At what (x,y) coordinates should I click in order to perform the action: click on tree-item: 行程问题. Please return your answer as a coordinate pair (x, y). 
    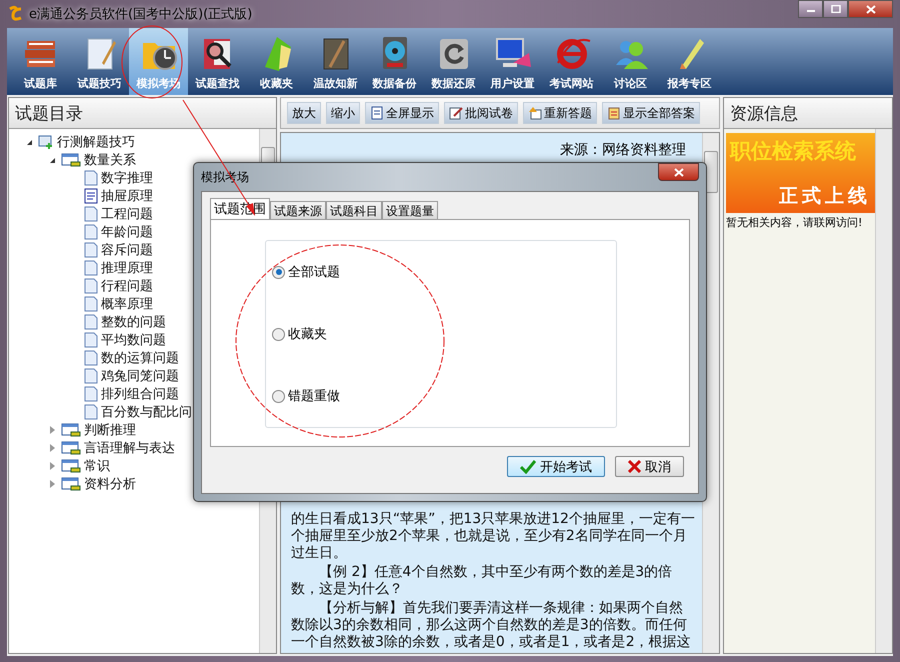
    Looking at the image, I should click on (127, 286).